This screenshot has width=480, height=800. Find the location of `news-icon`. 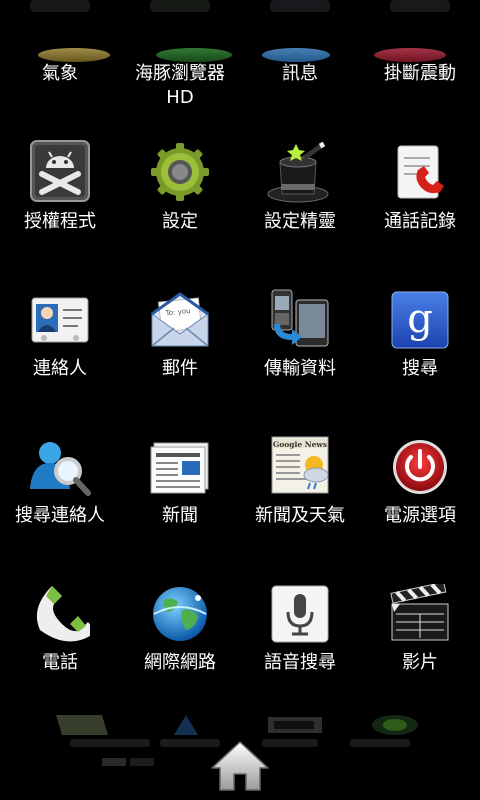

news-icon is located at coordinates (180, 469).